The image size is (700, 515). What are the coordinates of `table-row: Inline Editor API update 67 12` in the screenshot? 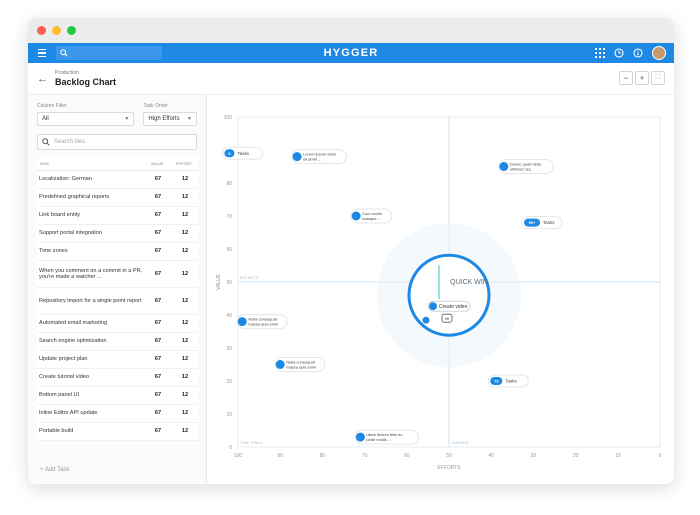 It's located at (117, 413).